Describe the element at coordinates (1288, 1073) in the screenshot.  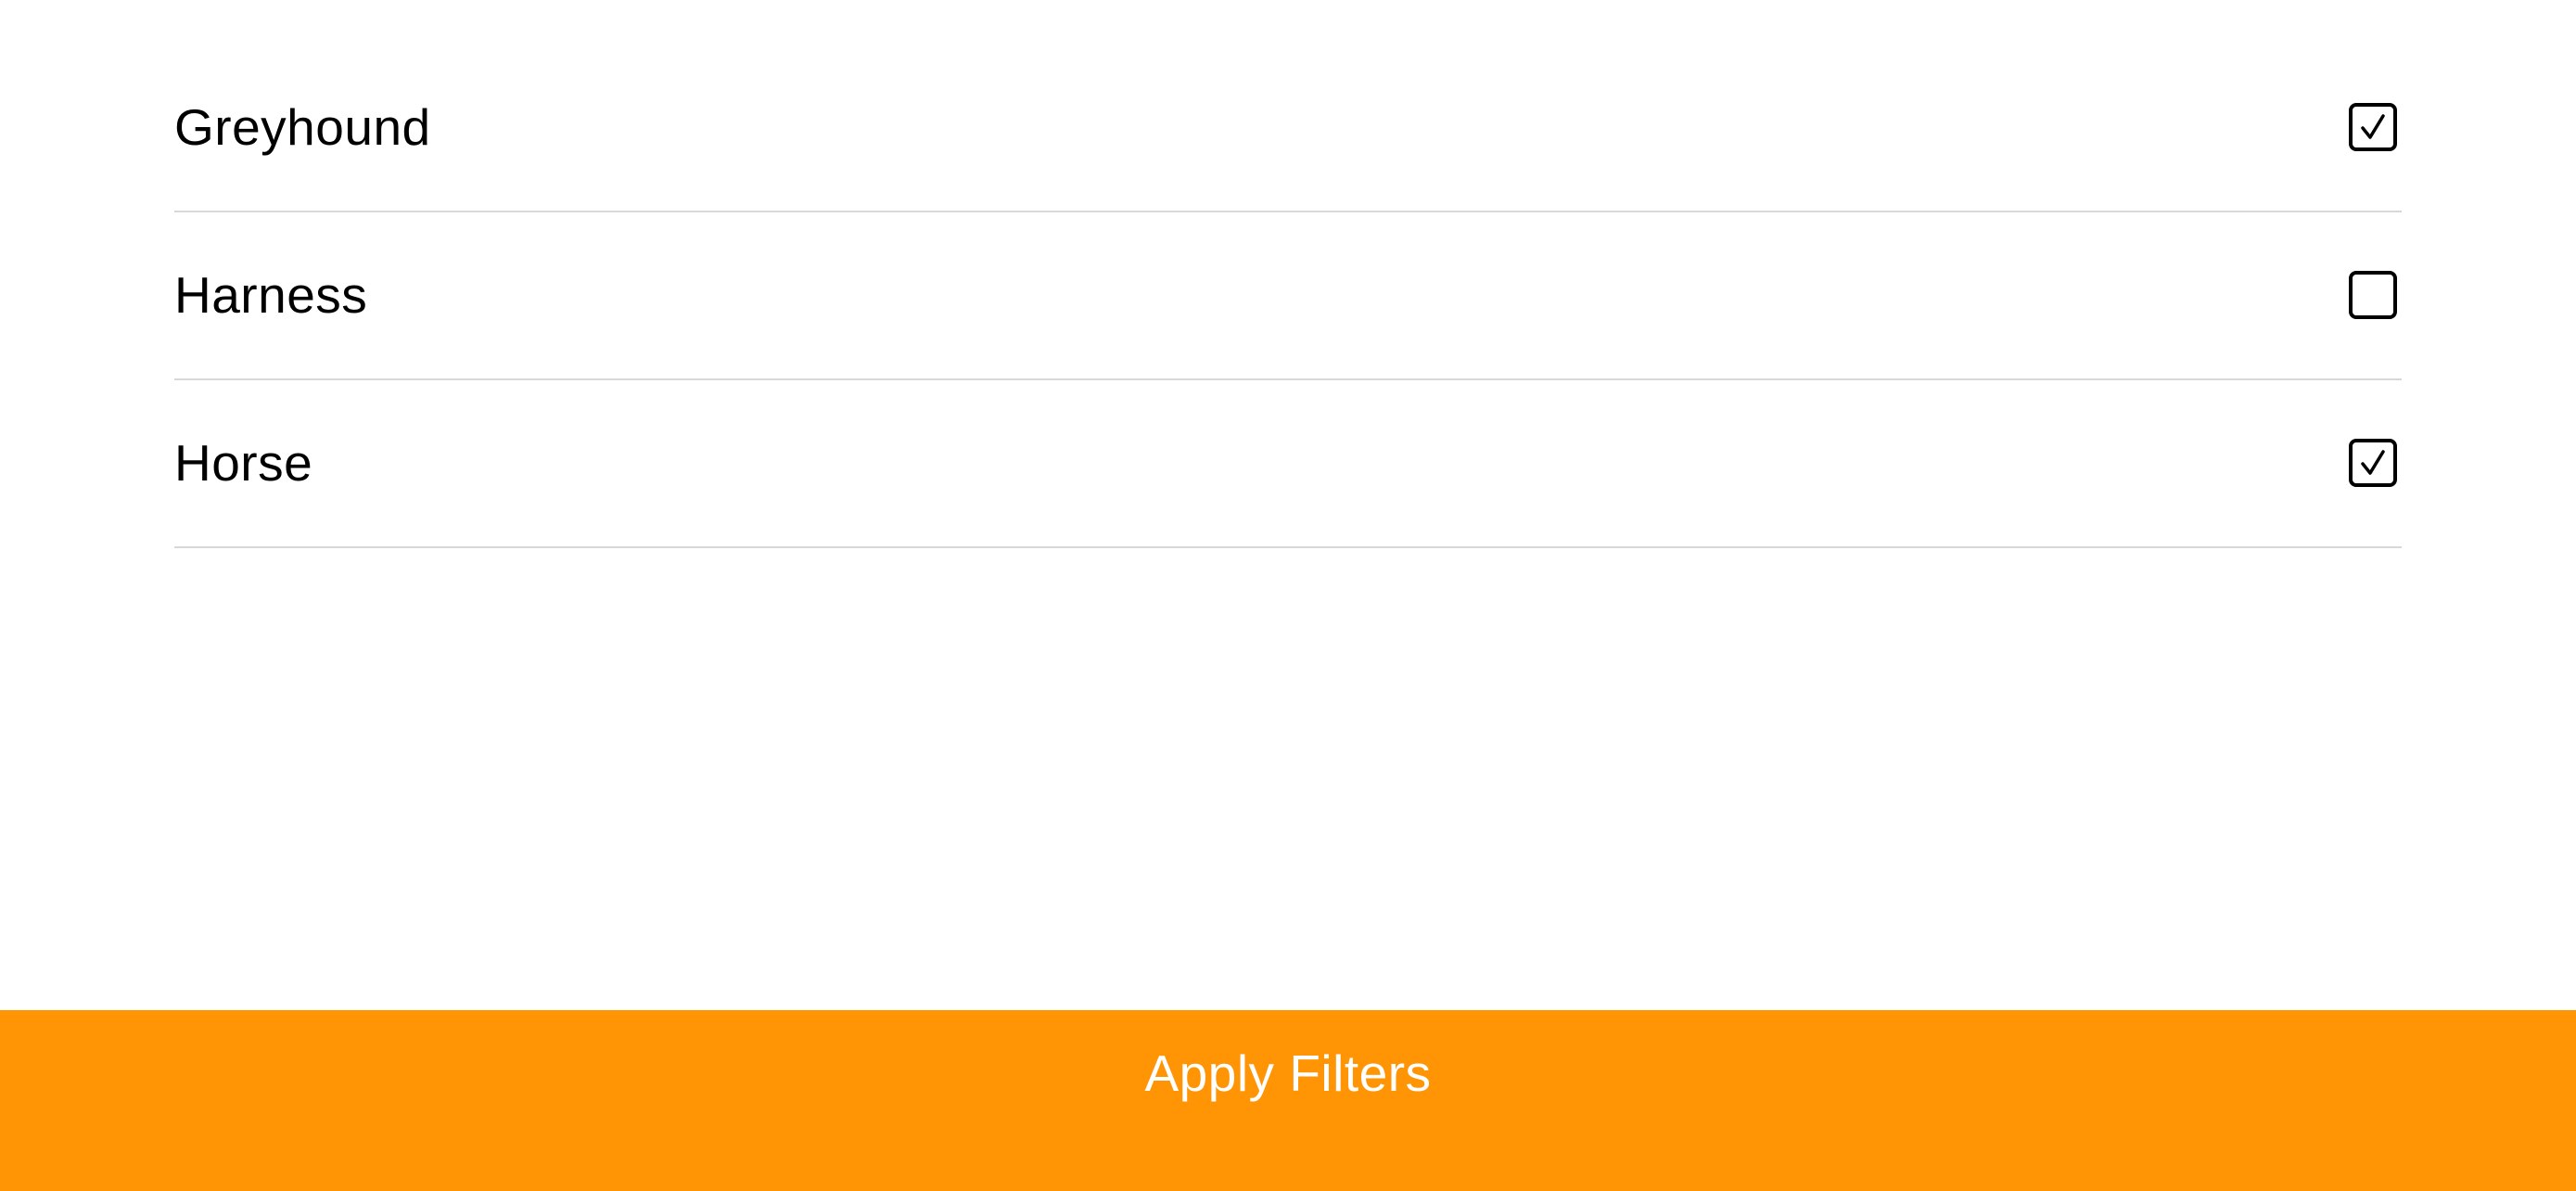
I see `apply-filters-label: Apply Filters` at that location.